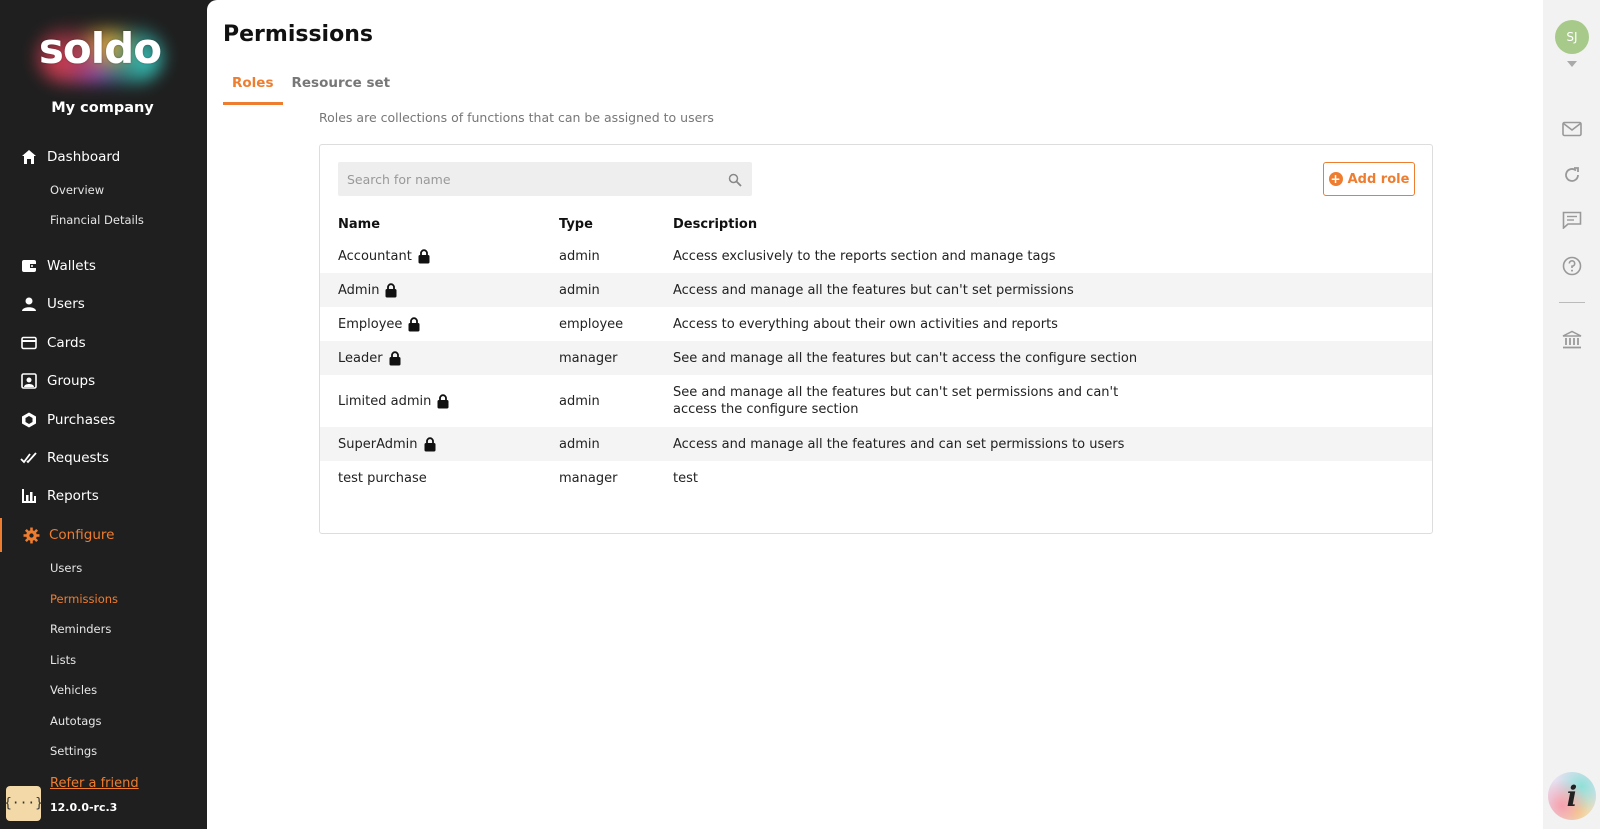  I want to click on sidebar-item-requests: Requests, so click(102, 458).